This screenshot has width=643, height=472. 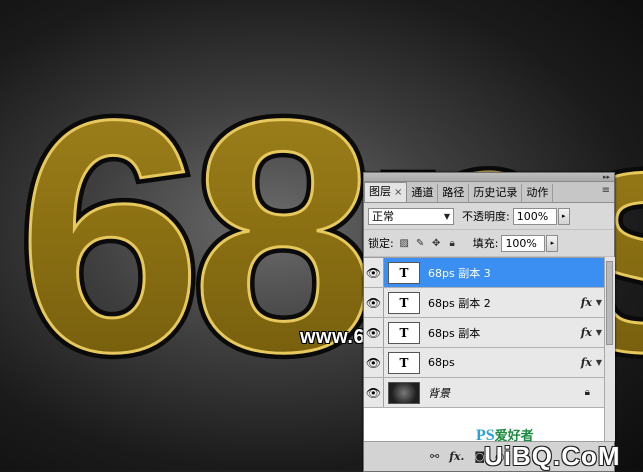 What do you see at coordinates (496, 193) in the screenshot?
I see `tab-history: 历史记录` at bounding box center [496, 193].